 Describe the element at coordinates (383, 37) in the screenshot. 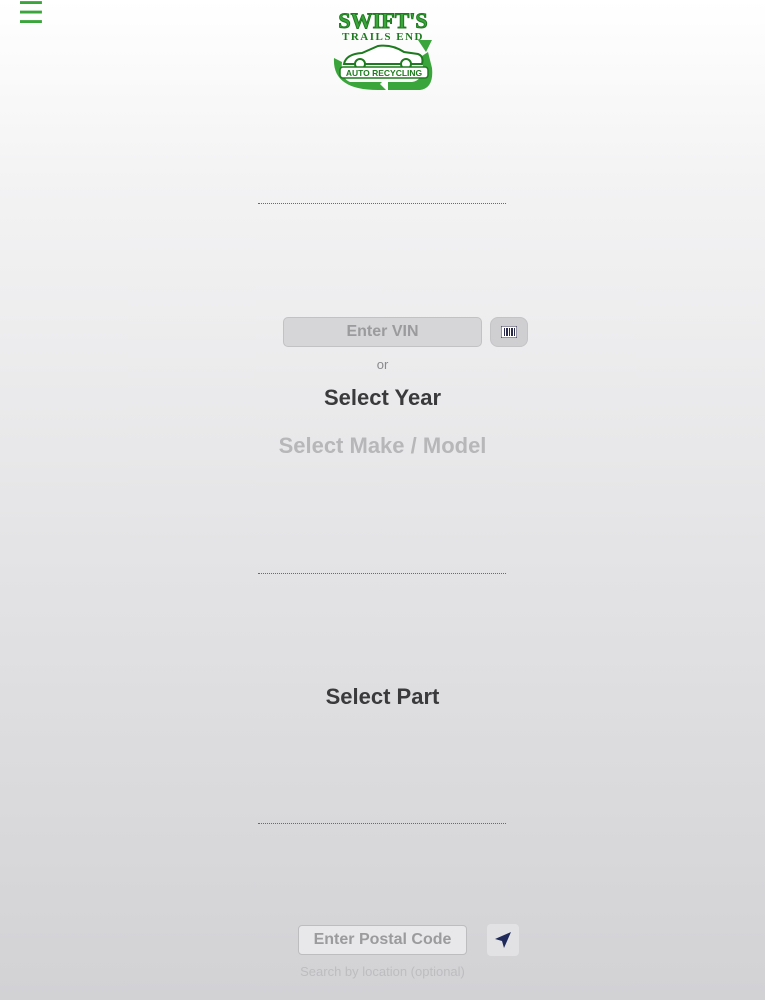

I see `logo-tagline: TRAILS END` at that location.